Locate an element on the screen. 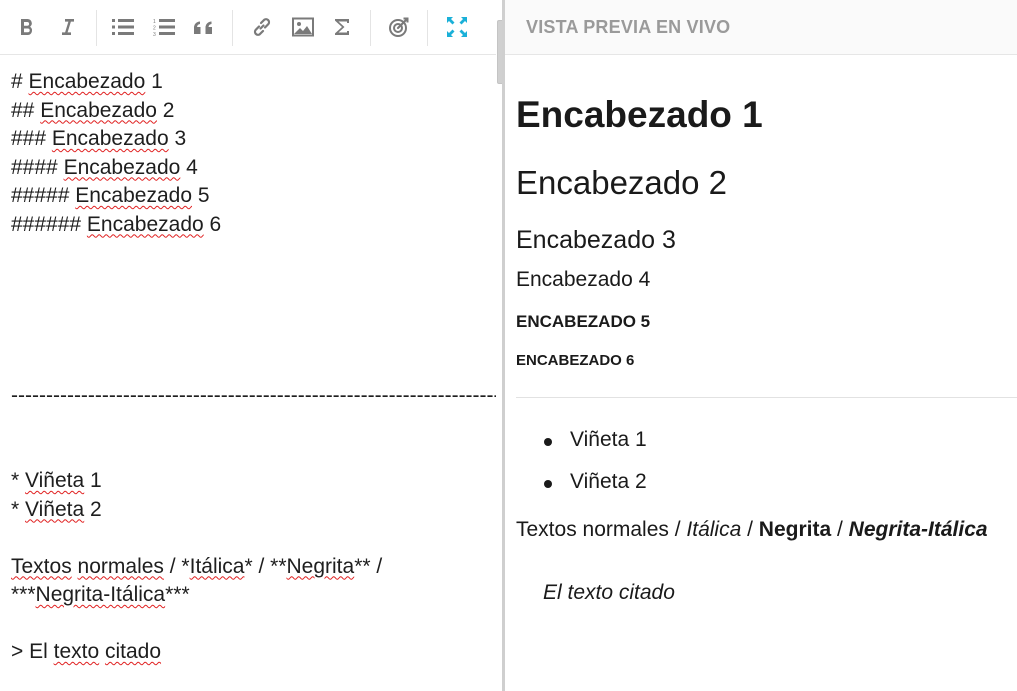 The height and width of the screenshot is (691, 1017). source-text: #### is located at coordinates (37, 167).